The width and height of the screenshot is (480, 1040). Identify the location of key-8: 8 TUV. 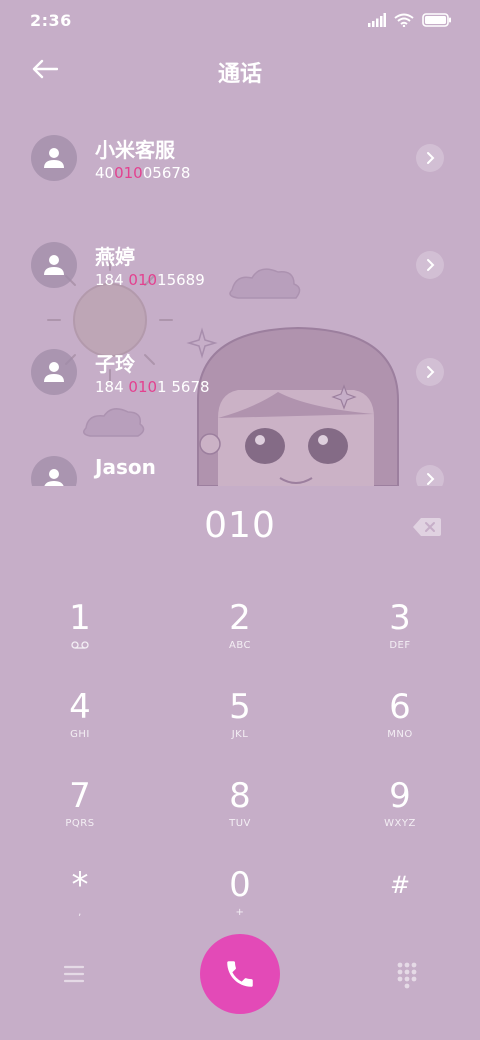
(240, 818).